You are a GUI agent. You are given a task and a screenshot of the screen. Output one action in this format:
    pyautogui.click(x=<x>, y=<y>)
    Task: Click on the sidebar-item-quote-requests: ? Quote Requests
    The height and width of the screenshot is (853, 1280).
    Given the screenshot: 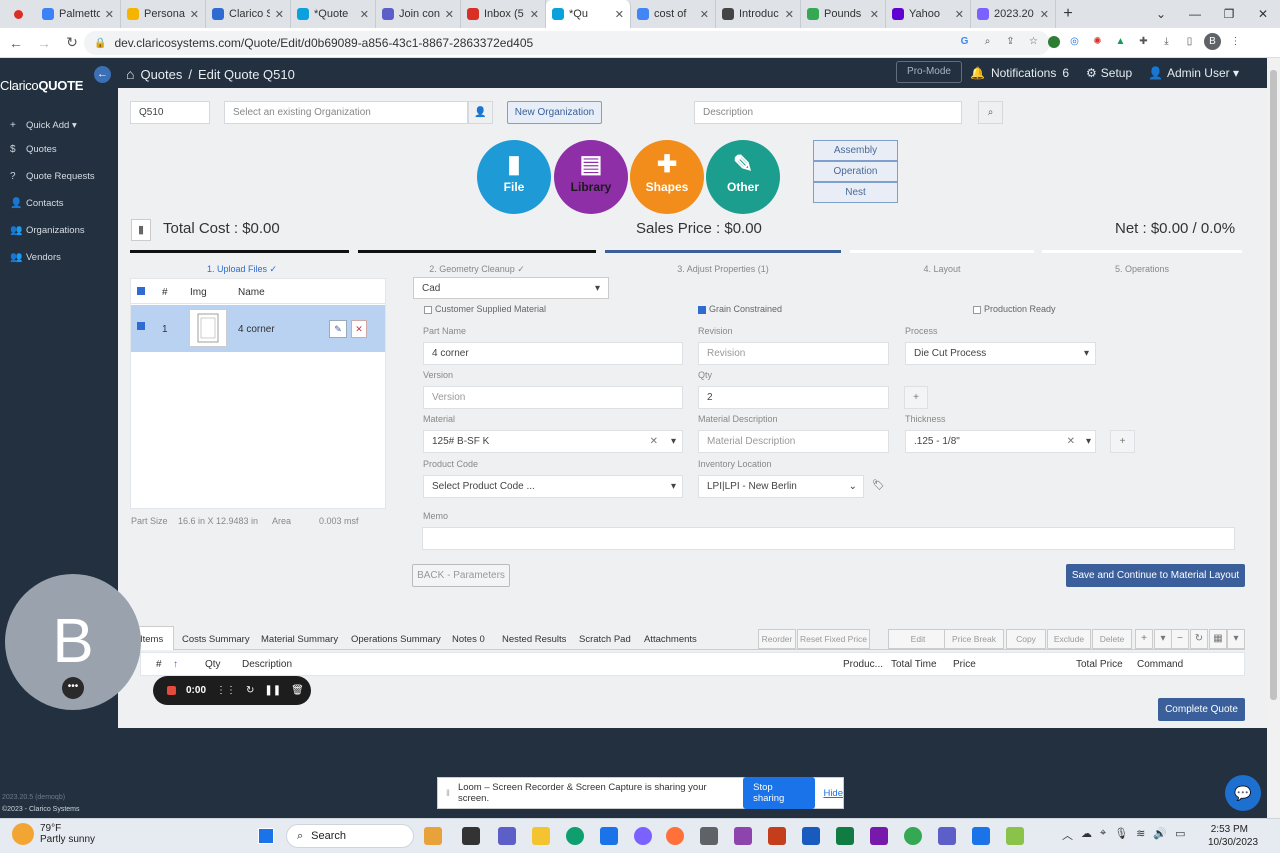 What is the action you would take?
    pyautogui.click(x=52, y=176)
    